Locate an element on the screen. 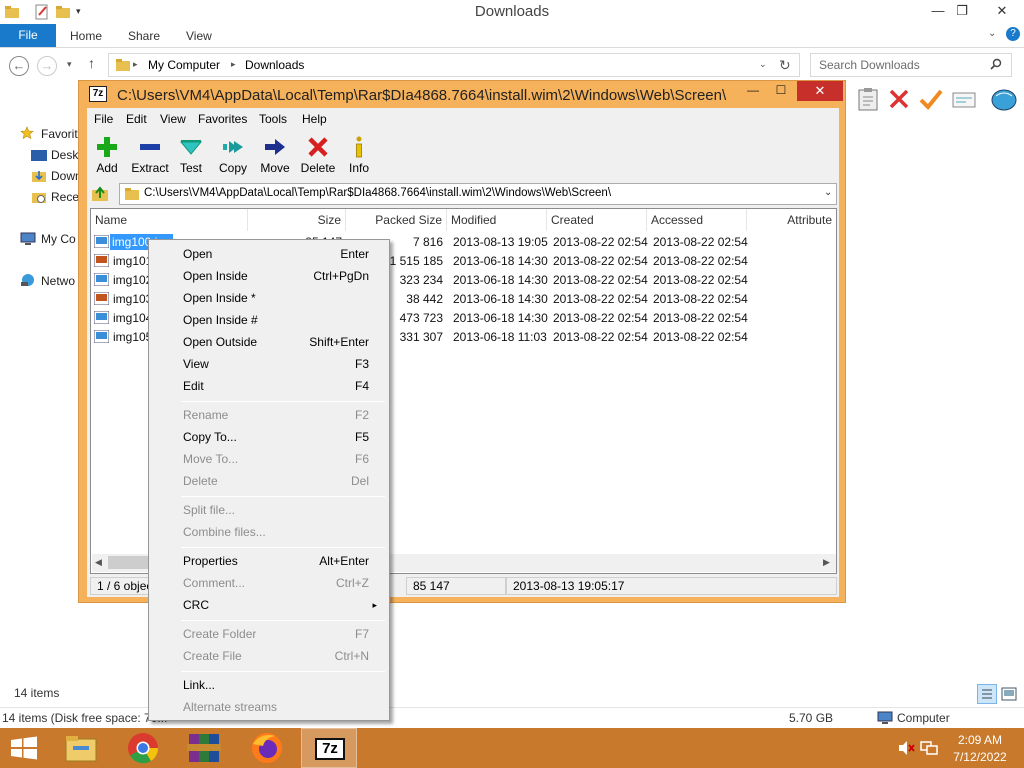 This screenshot has width=1024, height=768. nav-recent-places: Rece is located at coordinates (65, 197).